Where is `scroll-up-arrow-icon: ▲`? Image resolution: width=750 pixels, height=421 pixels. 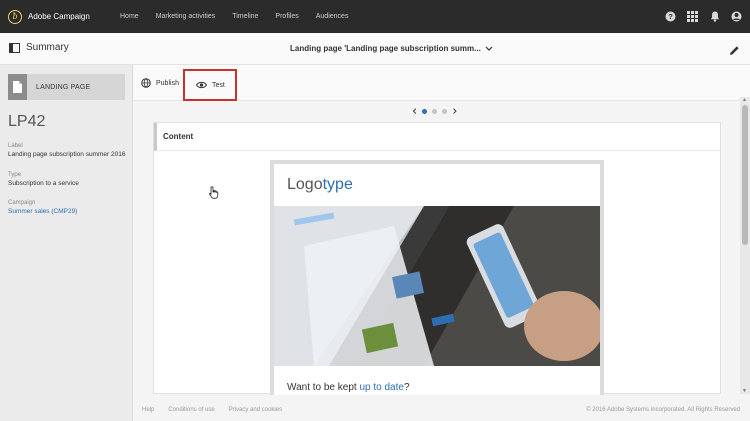
scroll-up-arrow-icon: ▲ is located at coordinates (744, 100).